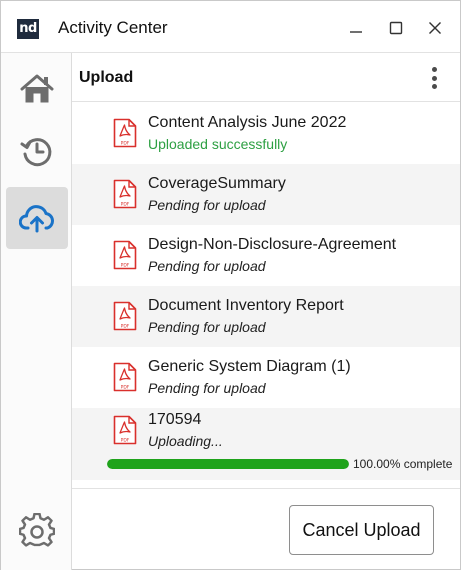 This screenshot has width=461, height=570. Describe the element at coordinates (266, 77) in the screenshot. I see `panel-header: Upload` at that location.